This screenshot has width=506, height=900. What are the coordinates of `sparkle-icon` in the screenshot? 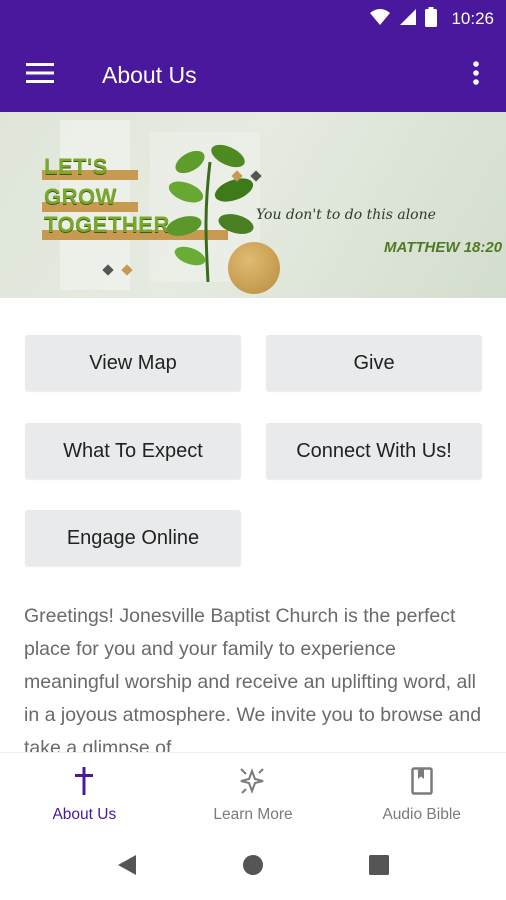 It's located at (253, 783).